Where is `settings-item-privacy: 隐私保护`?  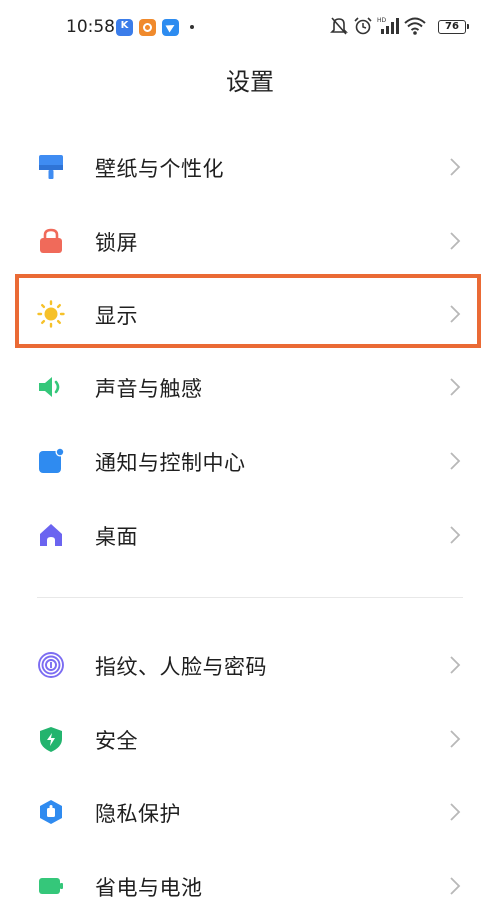 settings-item-privacy: 隐私保护 is located at coordinates (250, 810).